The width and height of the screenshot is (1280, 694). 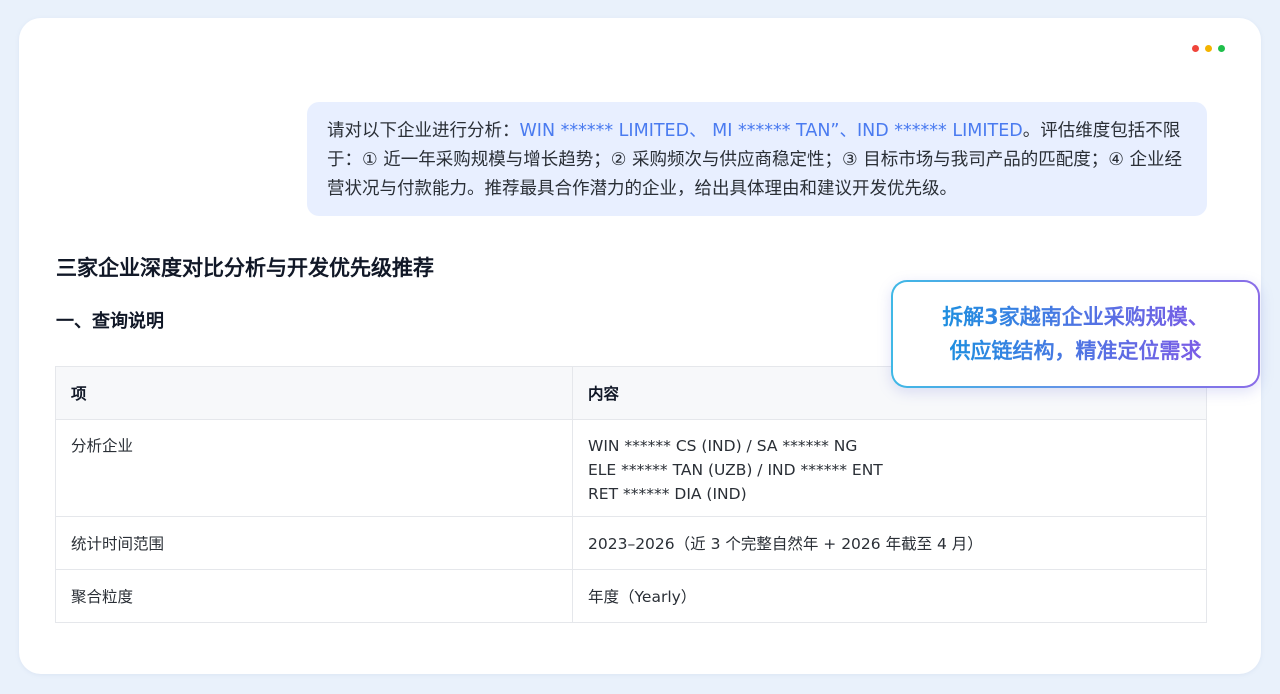 I want to click on minimize-dot-icon, so click(x=1208, y=48).